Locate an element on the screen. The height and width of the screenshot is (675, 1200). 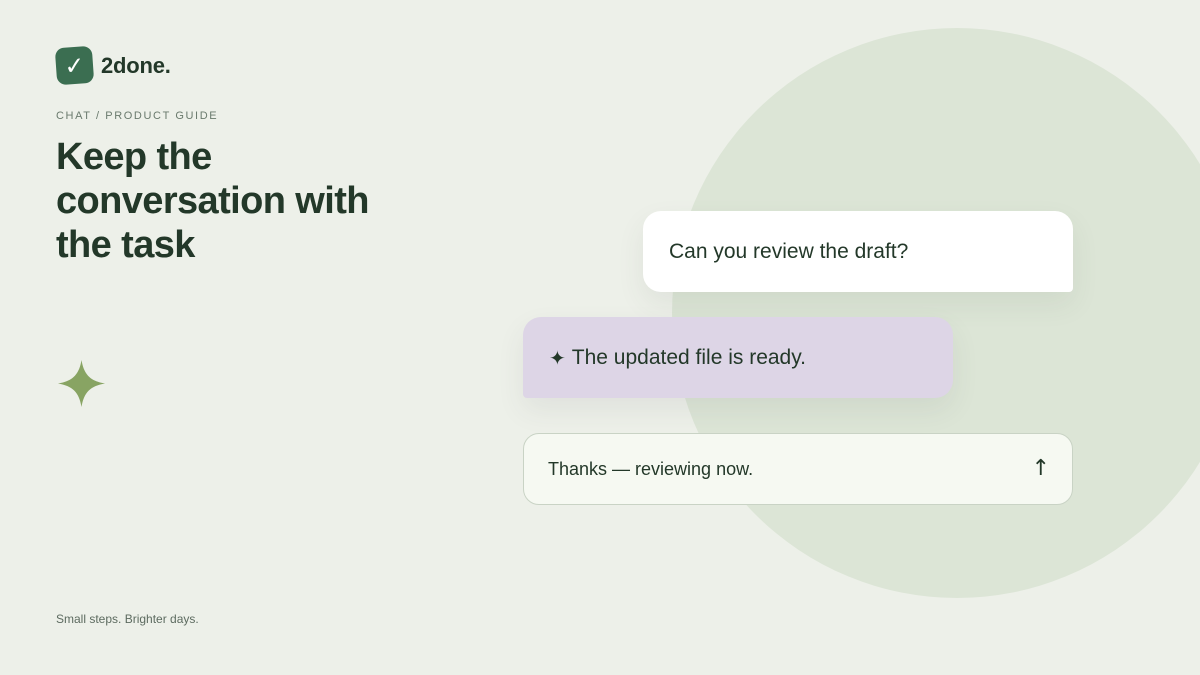
brand: ✓ 2done. is located at coordinates (112, 65).